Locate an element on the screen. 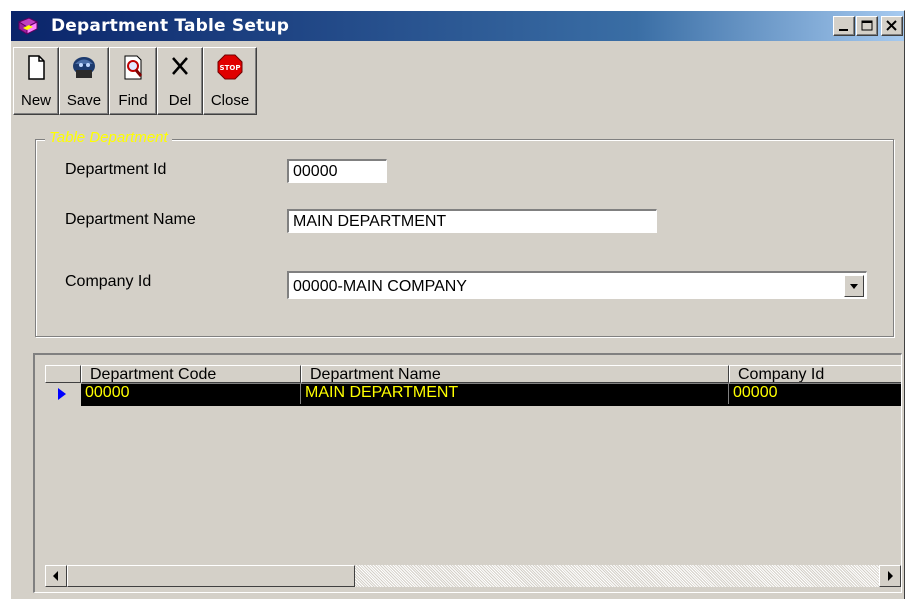 The width and height of the screenshot is (909, 599). scroll-thumb is located at coordinates (211, 576).